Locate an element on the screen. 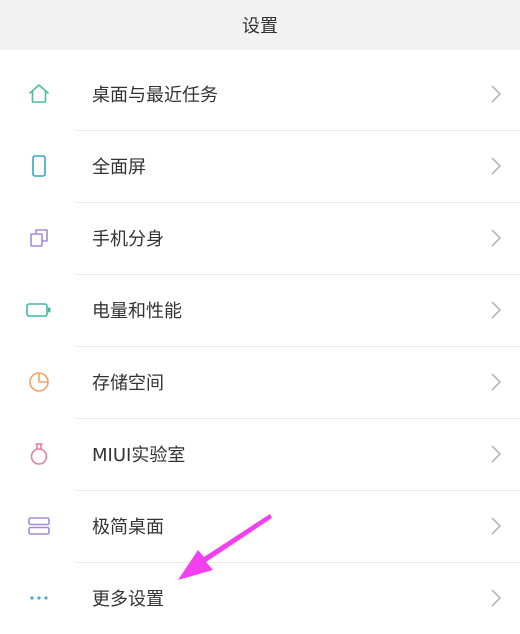  settings-item-simple-launcher: 极简桌面 is located at coordinates (260, 526).